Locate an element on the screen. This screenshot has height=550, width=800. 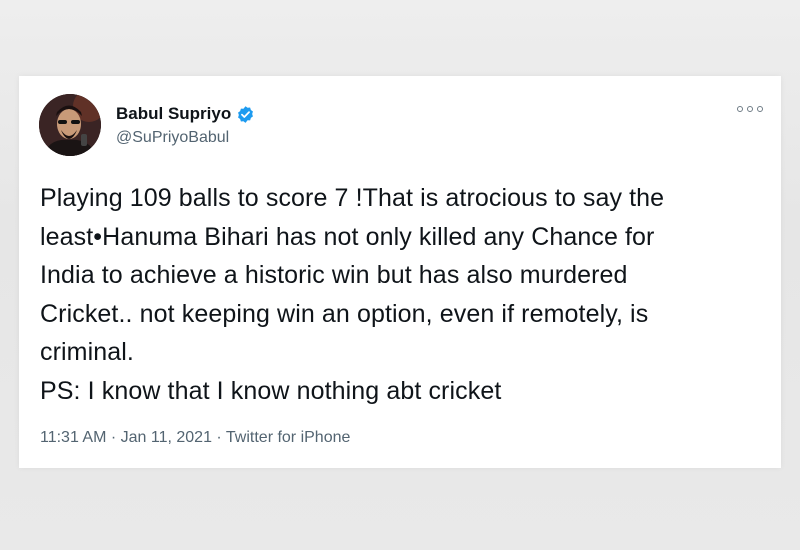
author-display-name: Babul Supriyo is located at coordinates (173, 114).